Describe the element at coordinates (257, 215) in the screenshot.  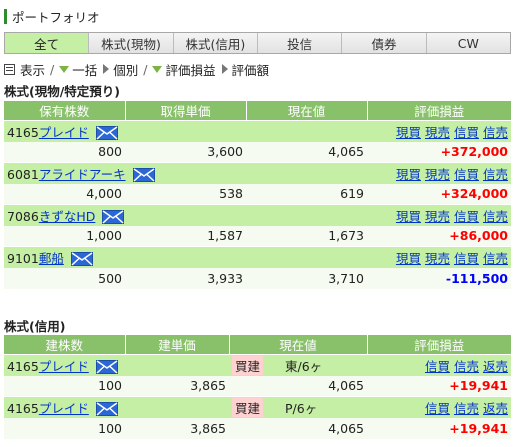
I see `holding-name-row: 7086きずなHD 現買 現売 信買 信売` at that location.